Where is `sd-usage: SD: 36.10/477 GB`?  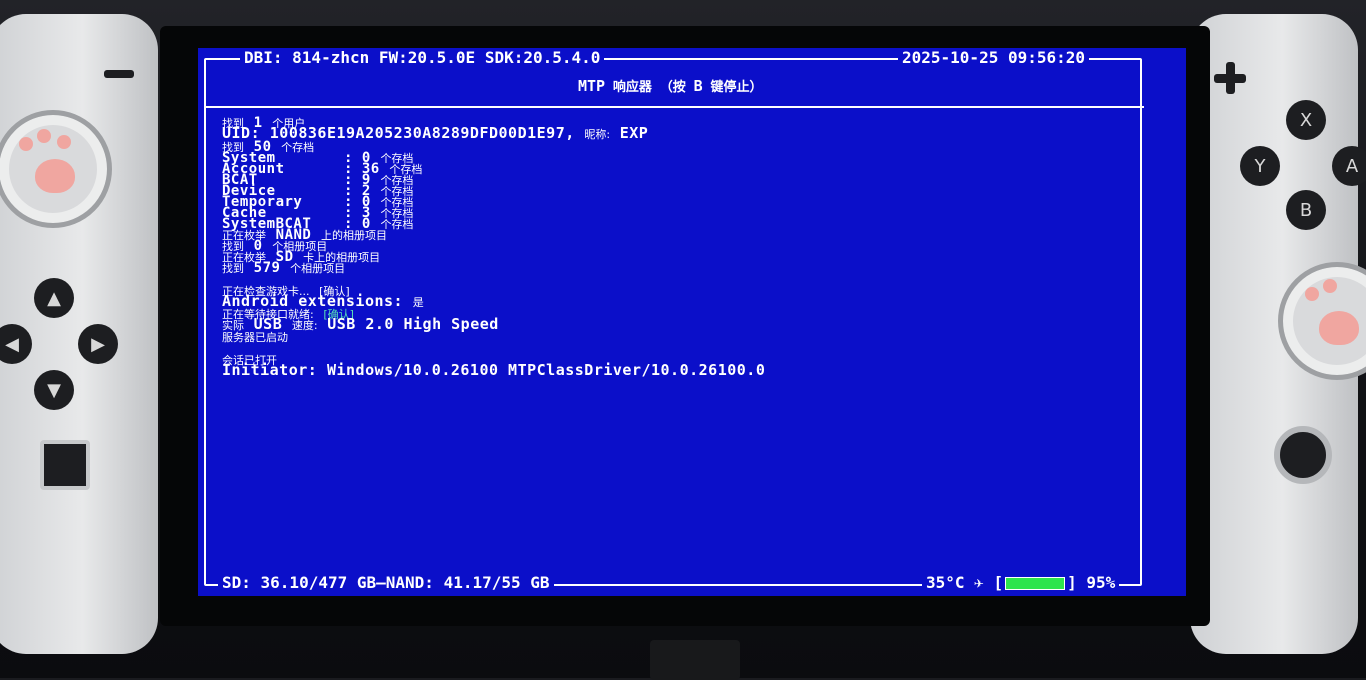
sd-usage: SD: 36.10/477 GB is located at coordinates (299, 582).